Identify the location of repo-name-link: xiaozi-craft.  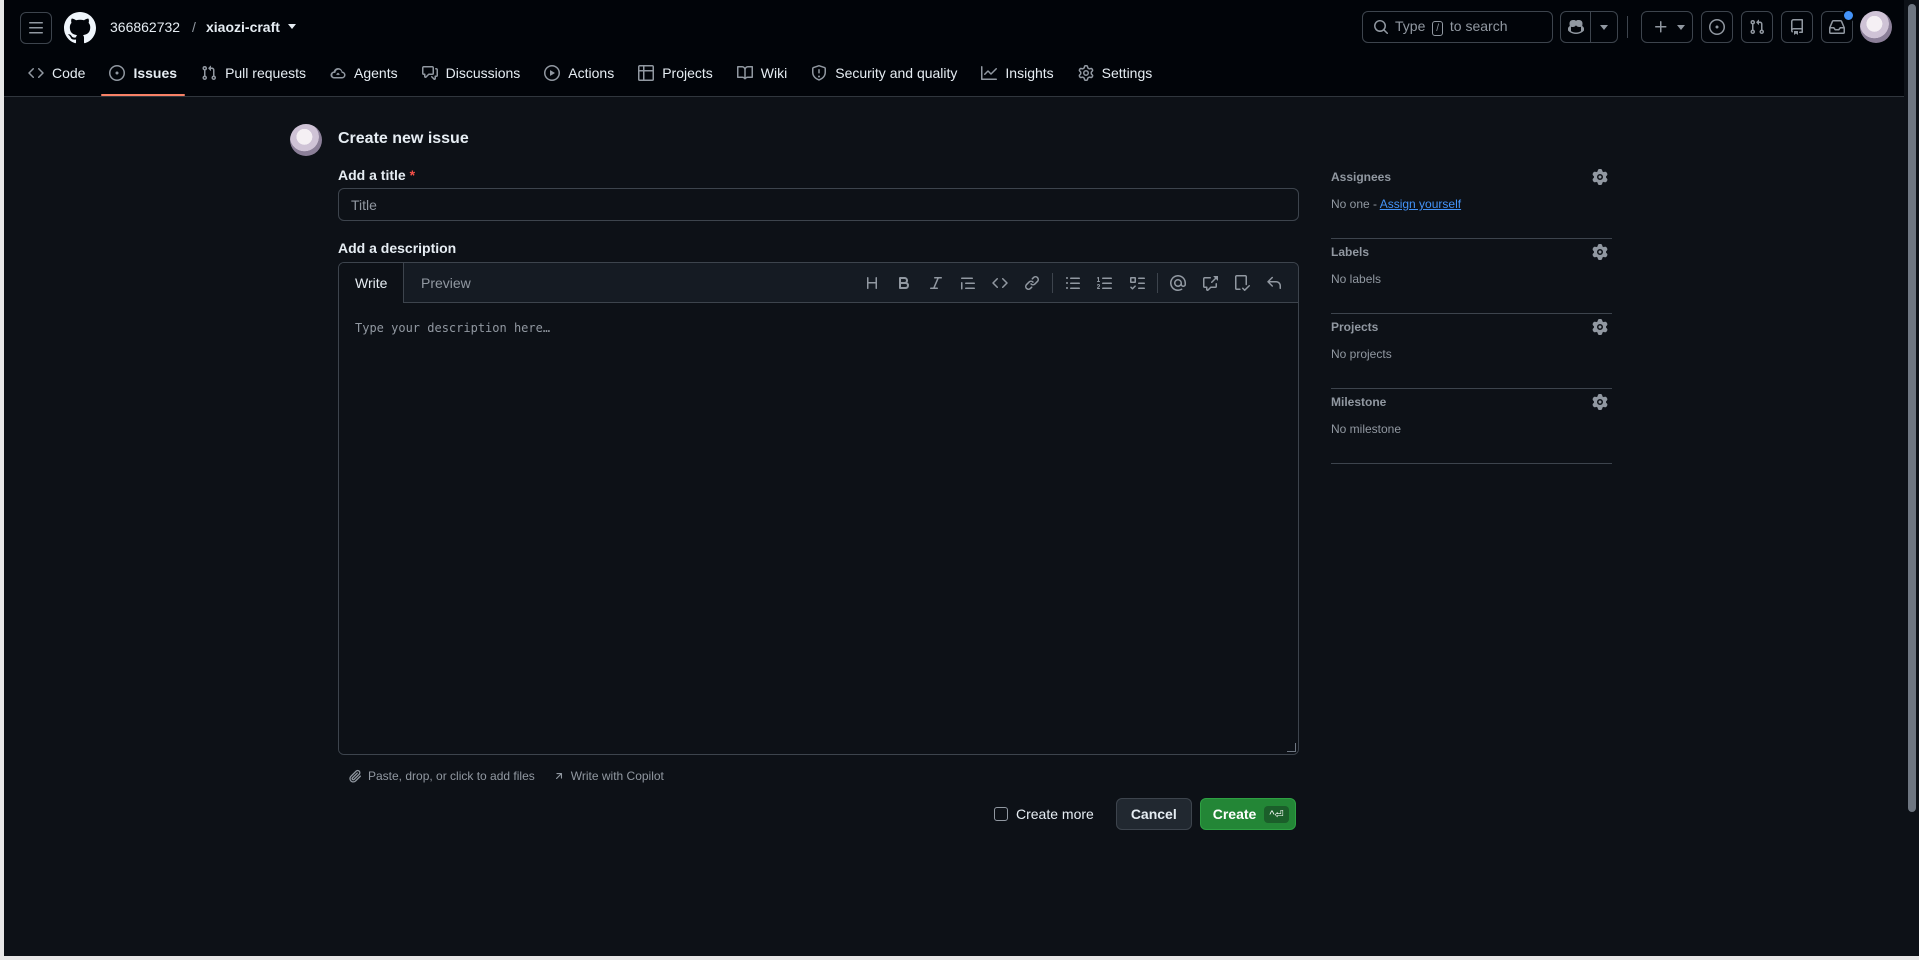
(243, 27).